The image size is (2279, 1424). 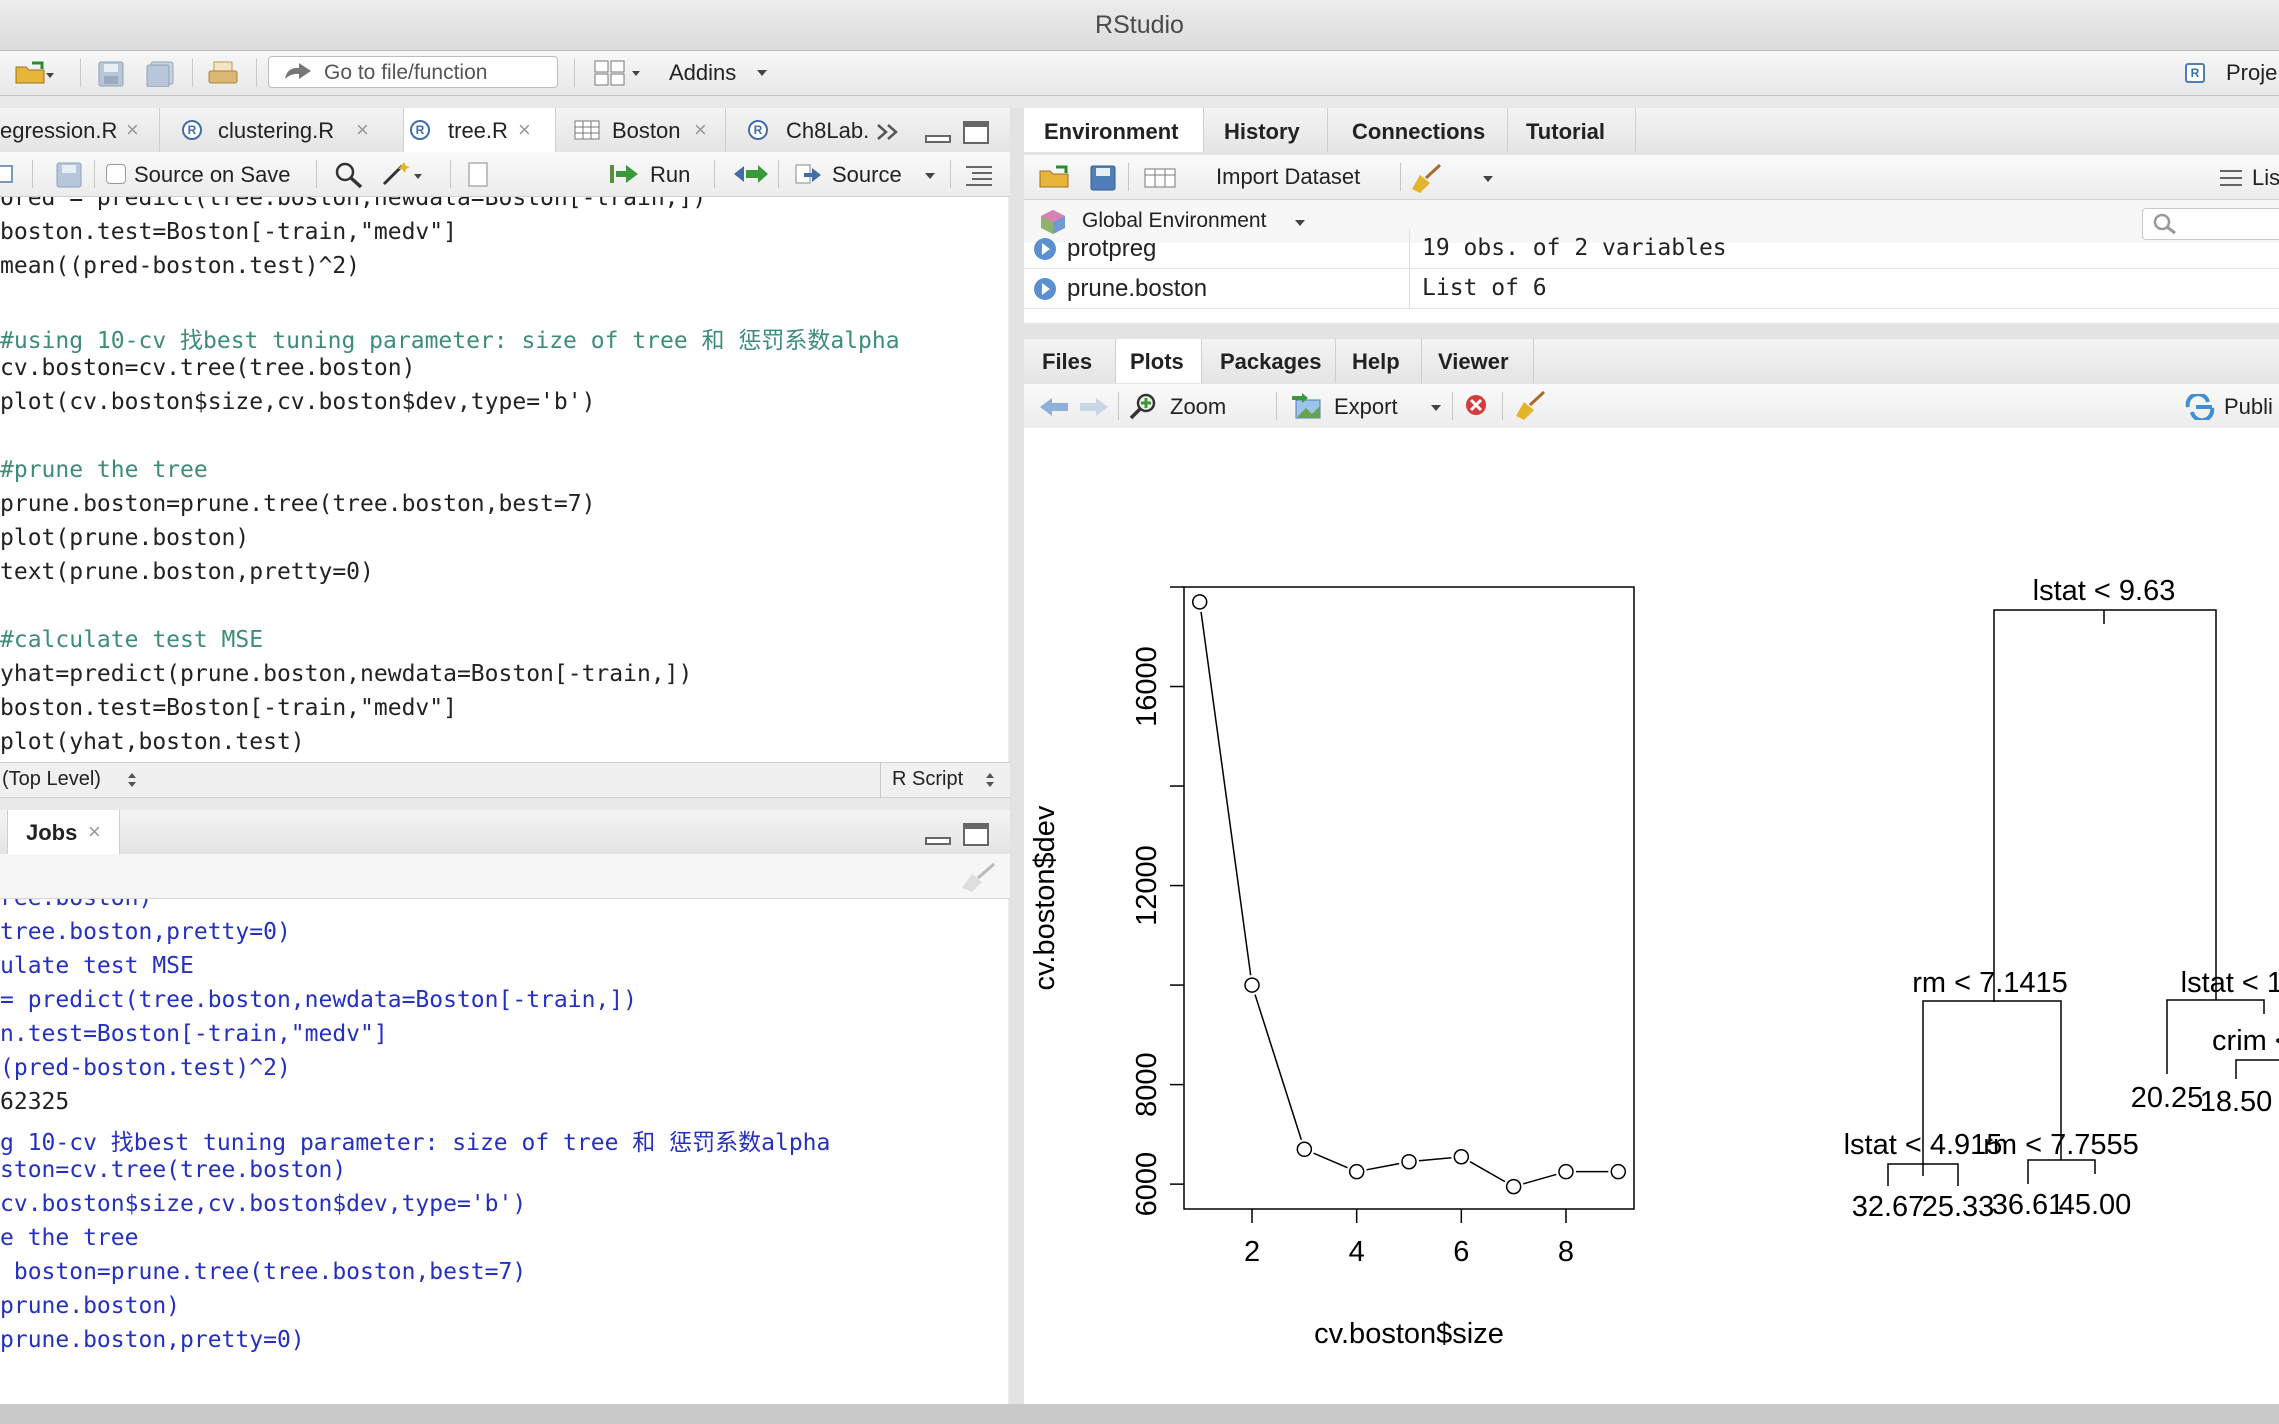 I want to click on code-line: boston.test=Boston[-train,"medv"], so click(x=228, y=708).